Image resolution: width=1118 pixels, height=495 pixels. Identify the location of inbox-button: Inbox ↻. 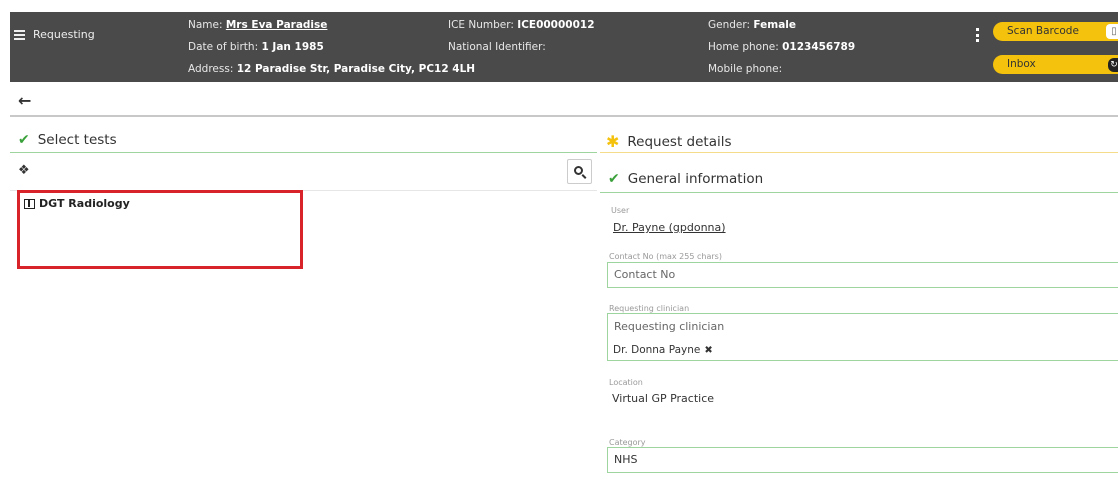
(1055, 64).